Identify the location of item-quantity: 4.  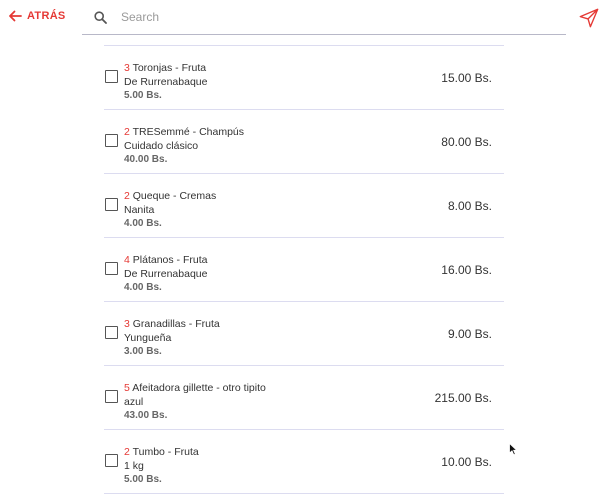
(127, 260).